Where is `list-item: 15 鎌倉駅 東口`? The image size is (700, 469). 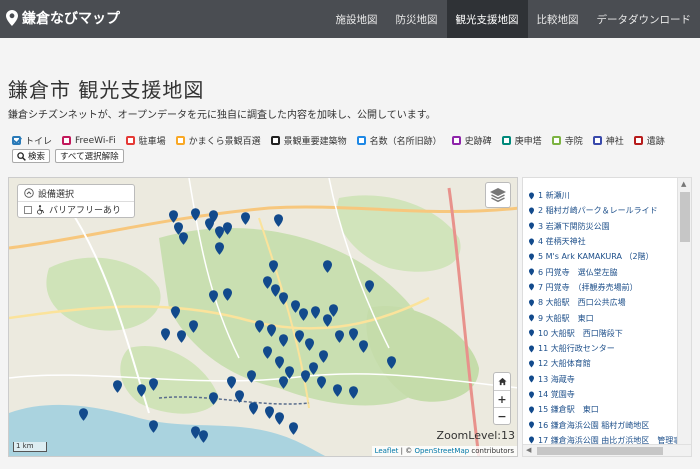 list-item: 15 鎌倉駅 東口 is located at coordinates (600, 409).